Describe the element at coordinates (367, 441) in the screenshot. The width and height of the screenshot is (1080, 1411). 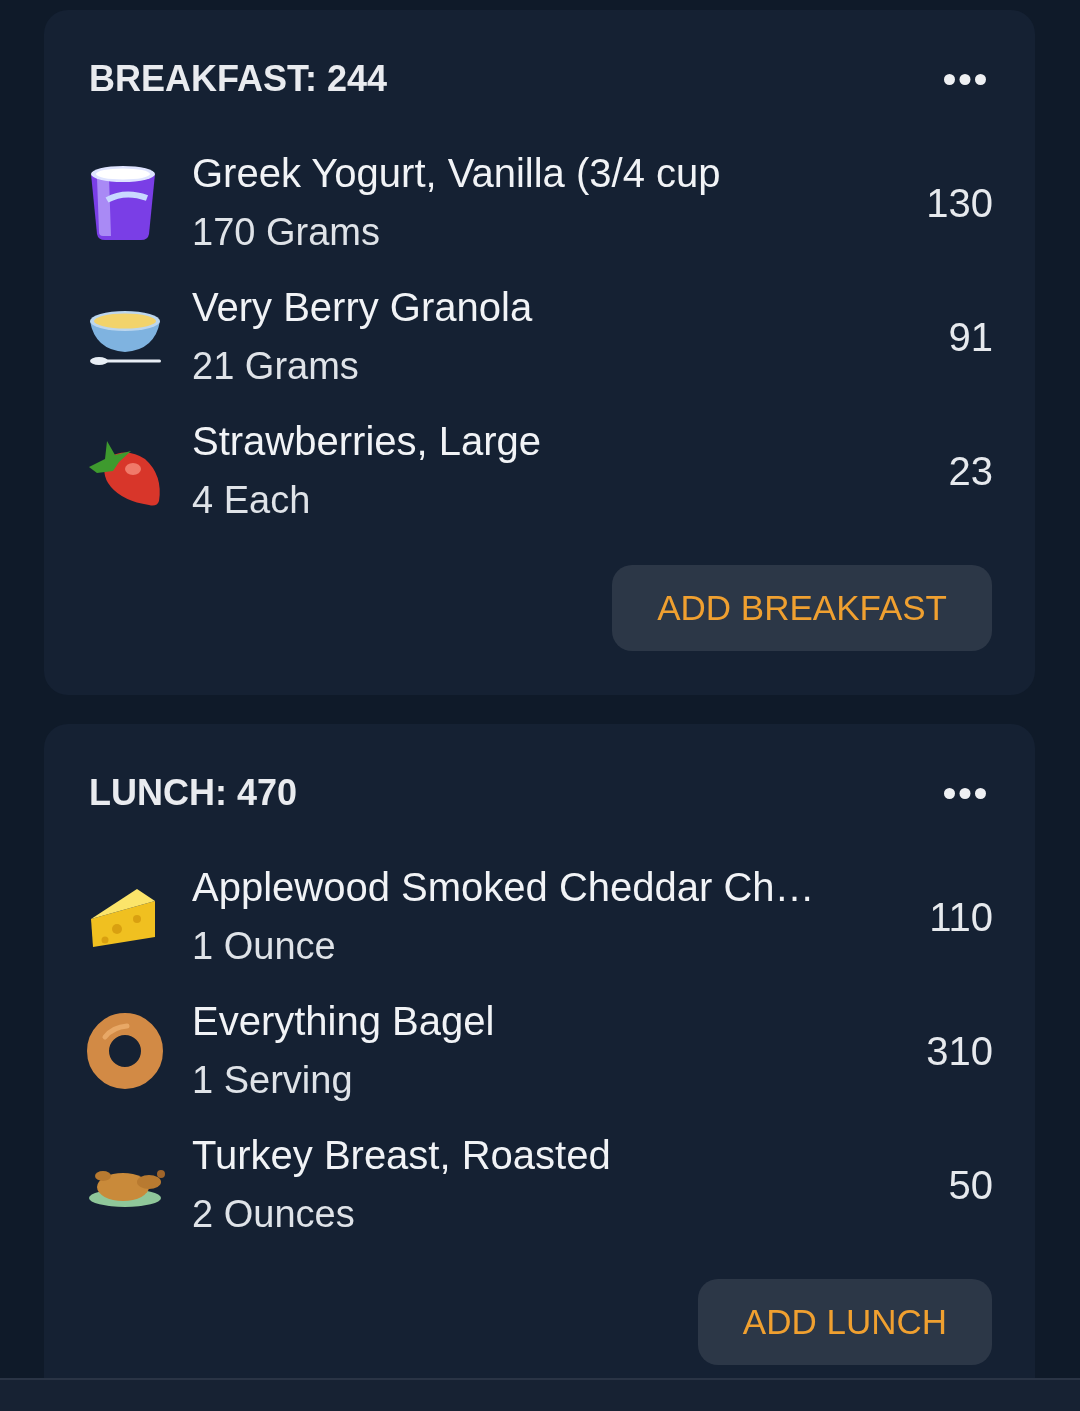
I see `food-name: Strawberries, Large` at that location.